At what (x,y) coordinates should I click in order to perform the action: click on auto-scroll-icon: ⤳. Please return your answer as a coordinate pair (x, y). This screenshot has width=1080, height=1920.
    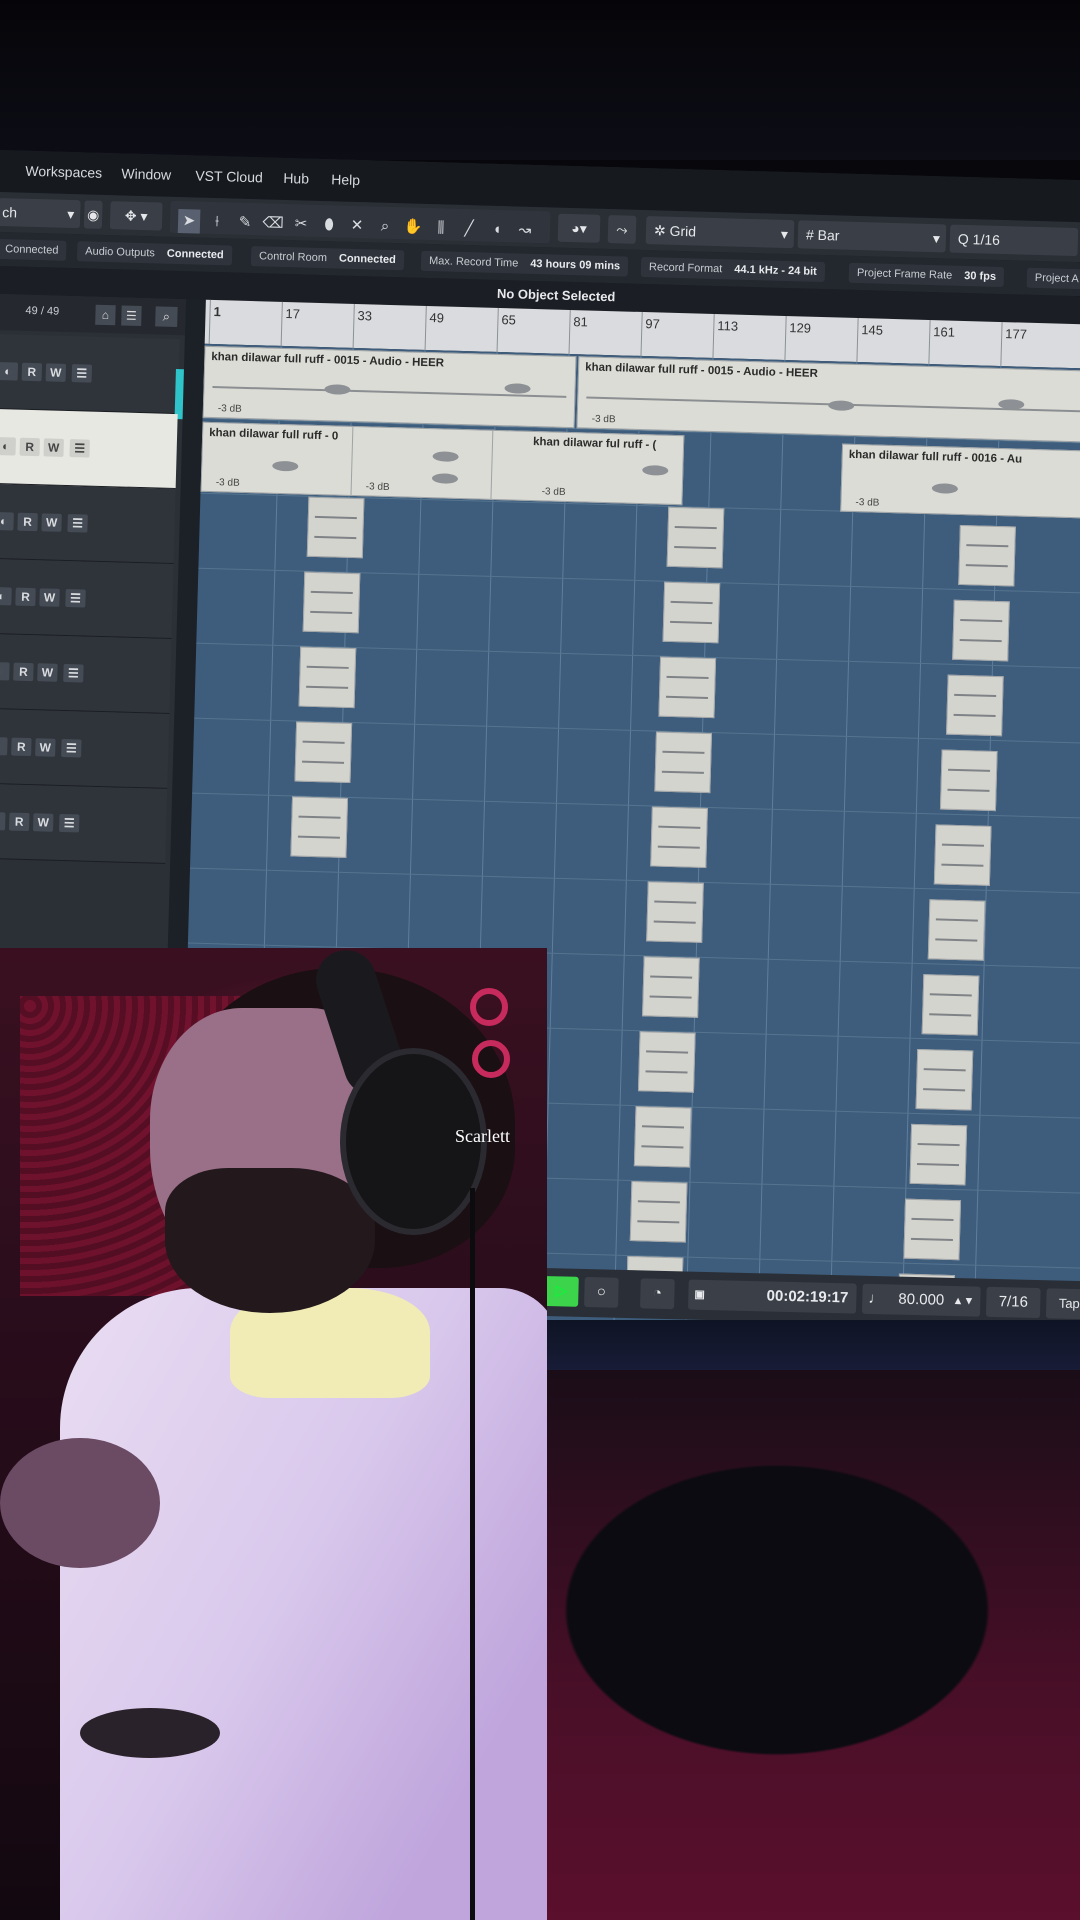
    Looking at the image, I should click on (622, 229).